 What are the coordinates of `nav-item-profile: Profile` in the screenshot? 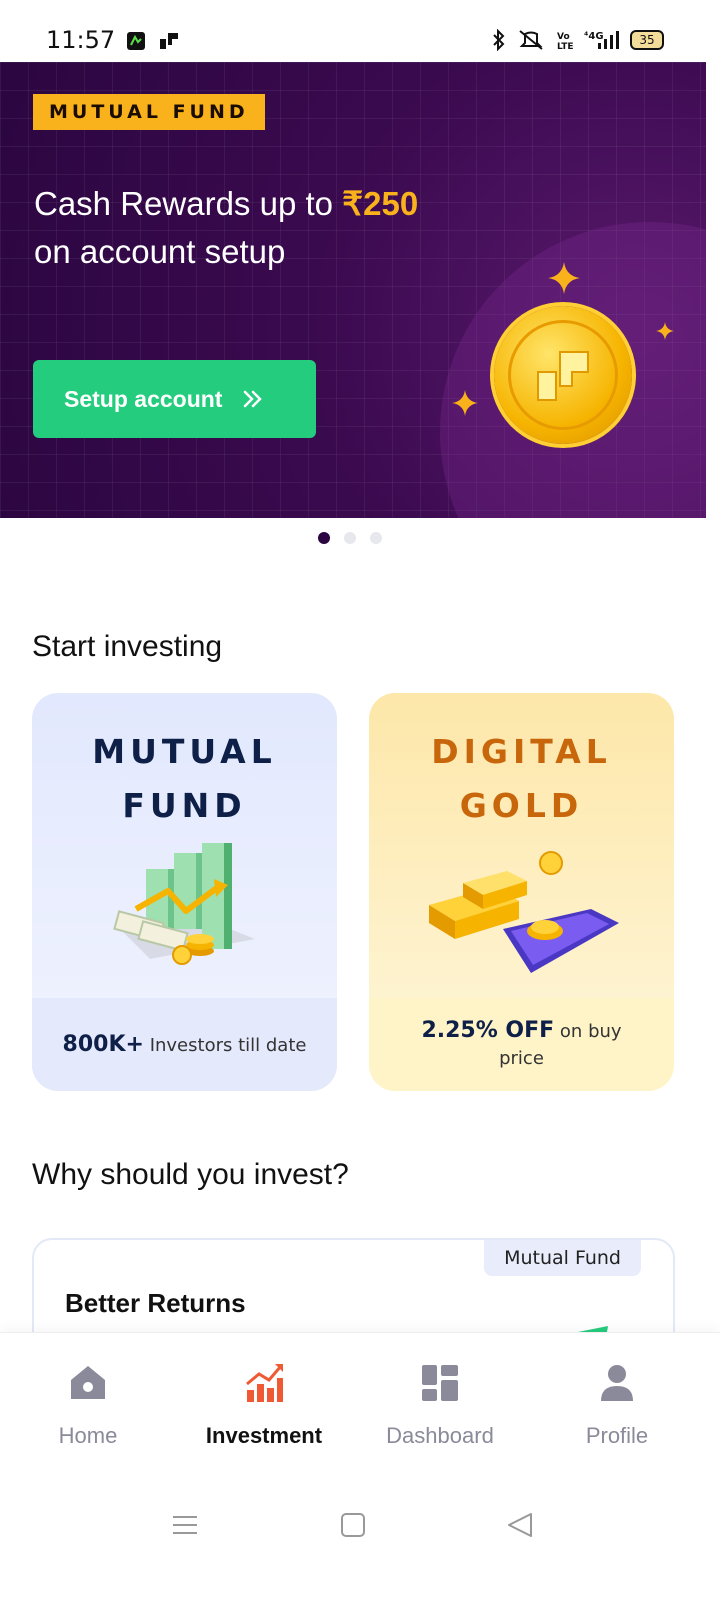 It's located at (617, 1405).